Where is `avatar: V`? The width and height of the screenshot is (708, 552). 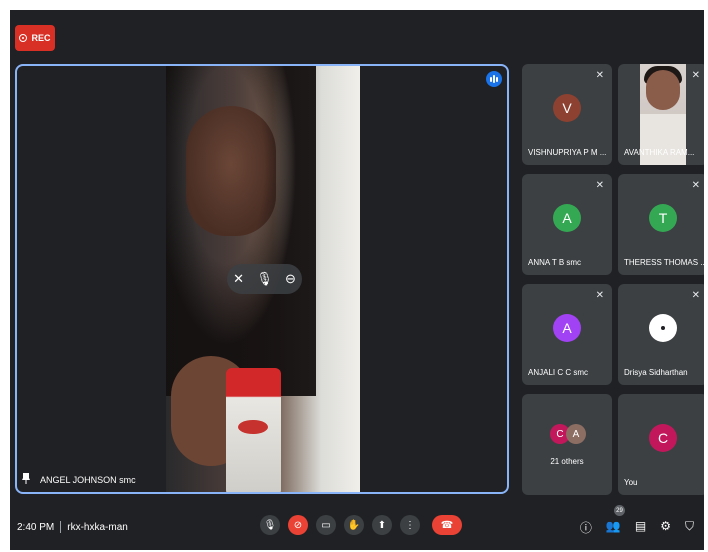
avatar: V is located at coordinates (567, 108).